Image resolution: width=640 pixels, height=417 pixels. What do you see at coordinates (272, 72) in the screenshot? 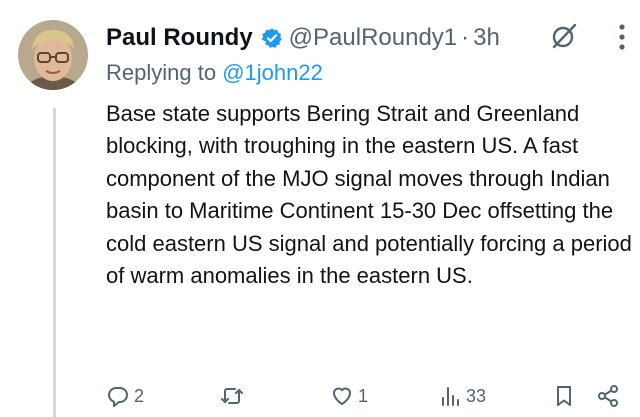
I see `replying-to-mention: @1john22` at bounding box center [272, 72].